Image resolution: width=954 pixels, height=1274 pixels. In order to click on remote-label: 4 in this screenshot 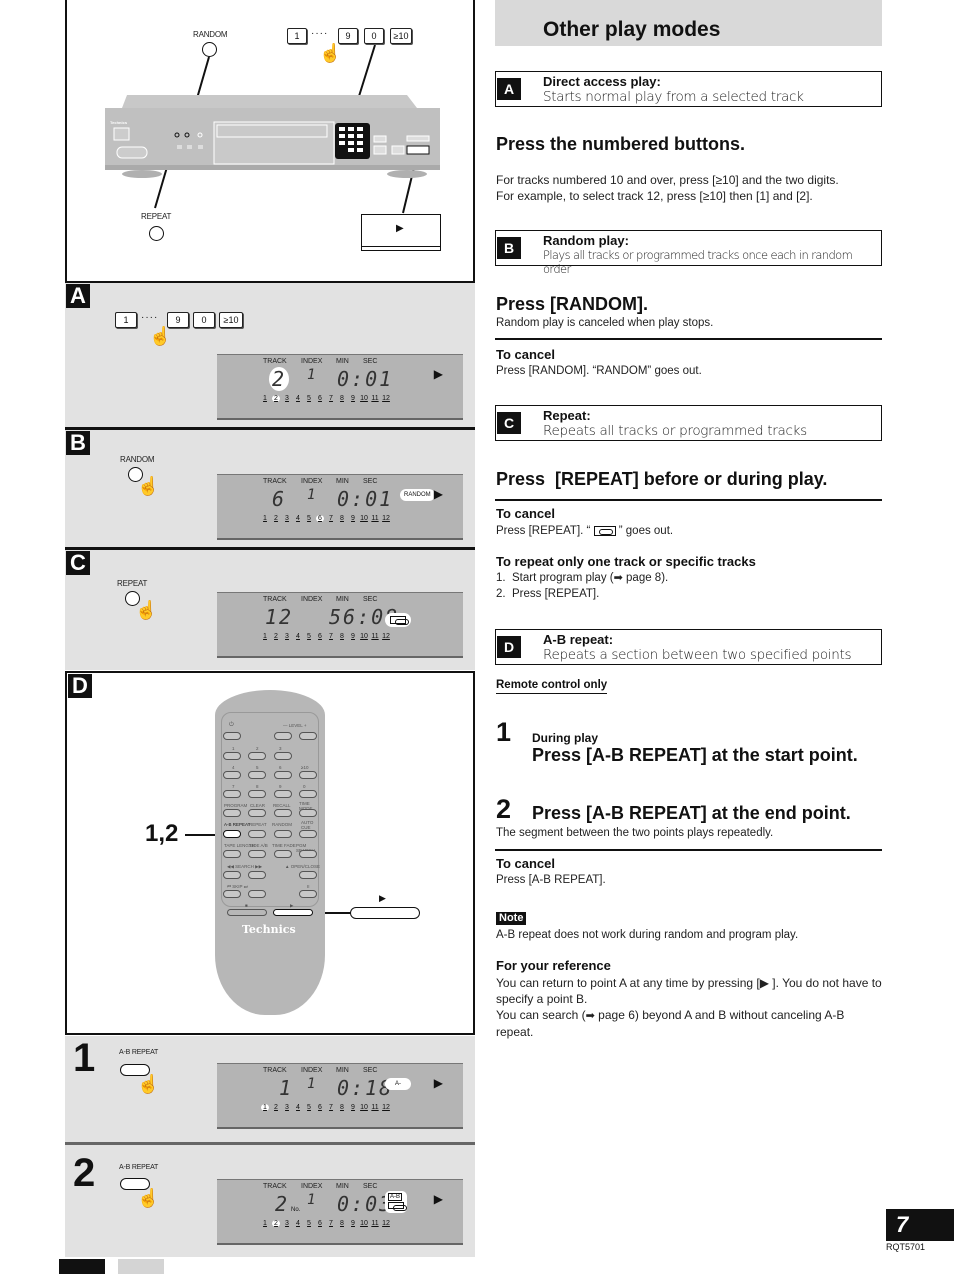, I will do `click(233, 767)`.